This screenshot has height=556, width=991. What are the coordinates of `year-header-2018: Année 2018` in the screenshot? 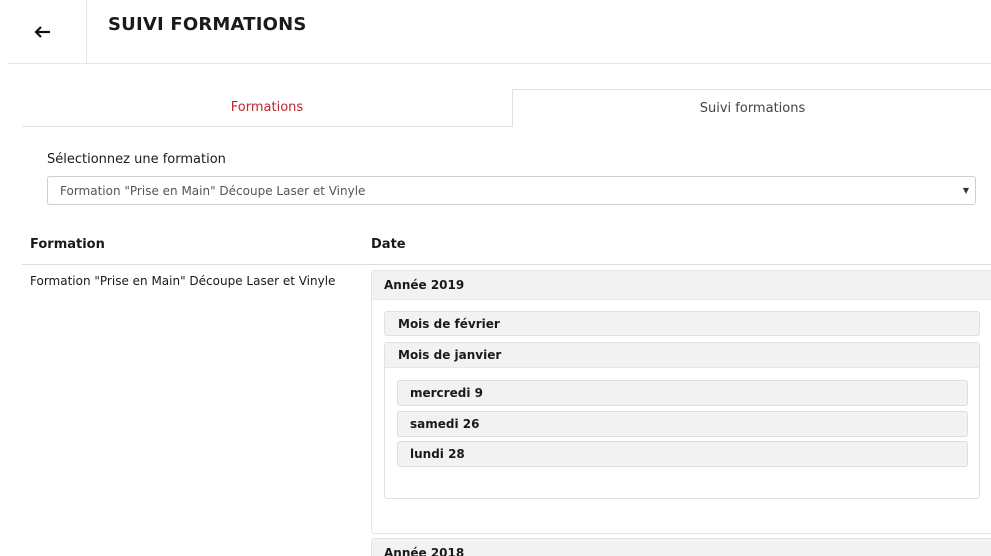 It's located at (681, 547).